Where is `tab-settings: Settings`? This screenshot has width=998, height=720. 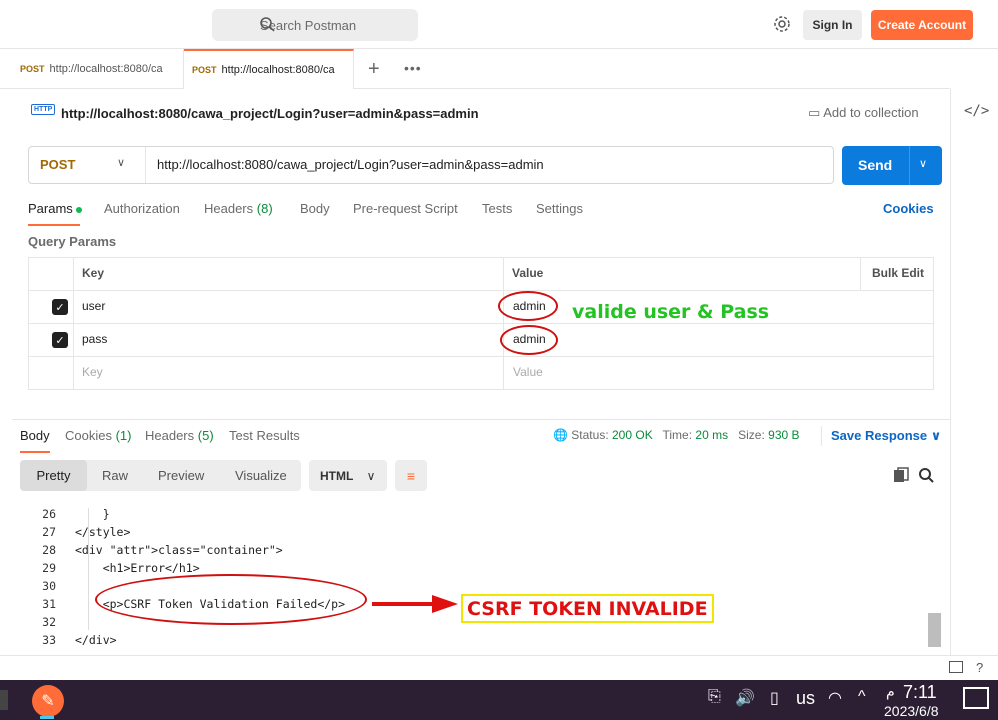 tab-settings: Settings is located at coordinates (559, 208).